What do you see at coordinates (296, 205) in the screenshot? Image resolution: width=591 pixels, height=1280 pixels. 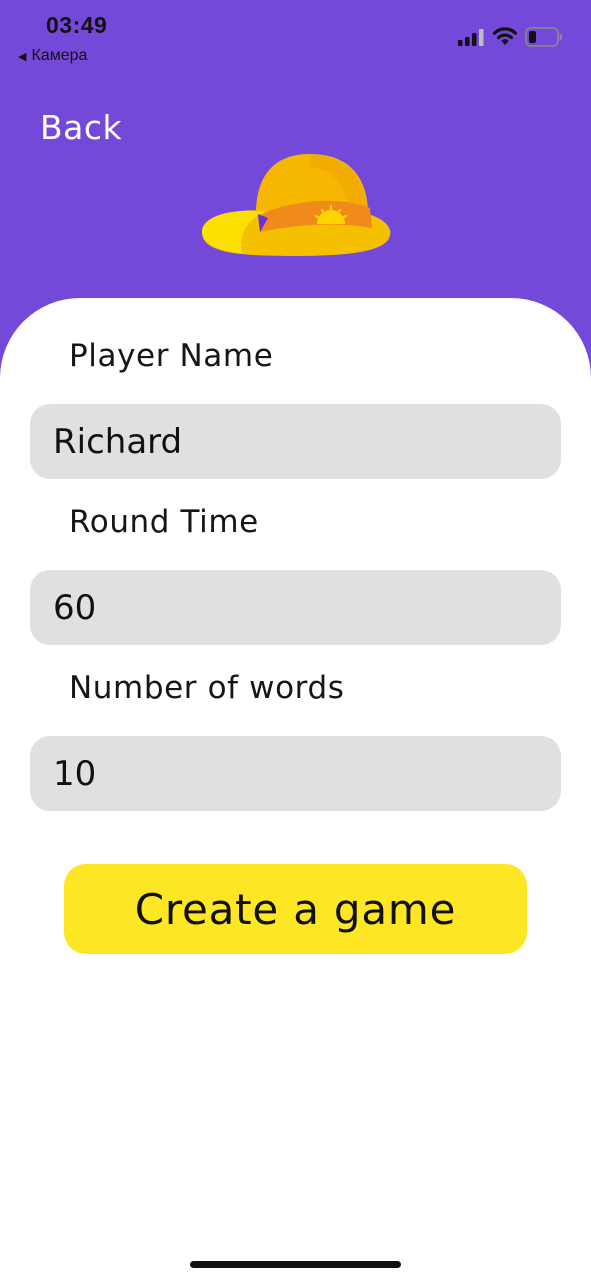 I see `hat-icon` at bounding box center [296, 205].